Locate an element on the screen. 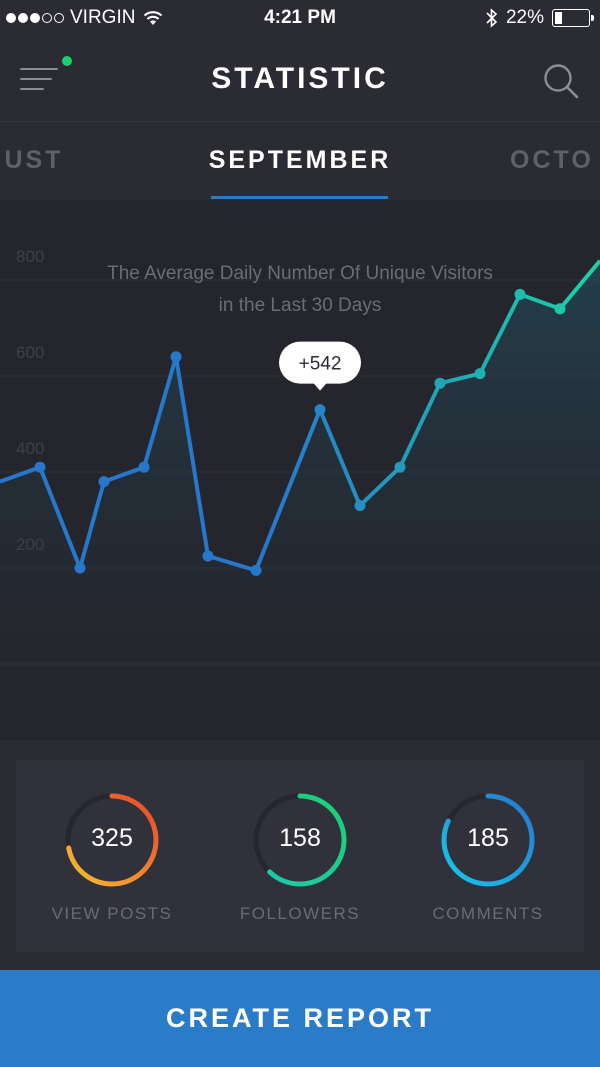 The height and width of the screenshot is (1067, 600). chart-title-line: in the Last 30 Days is located at coordinates (300, 305).